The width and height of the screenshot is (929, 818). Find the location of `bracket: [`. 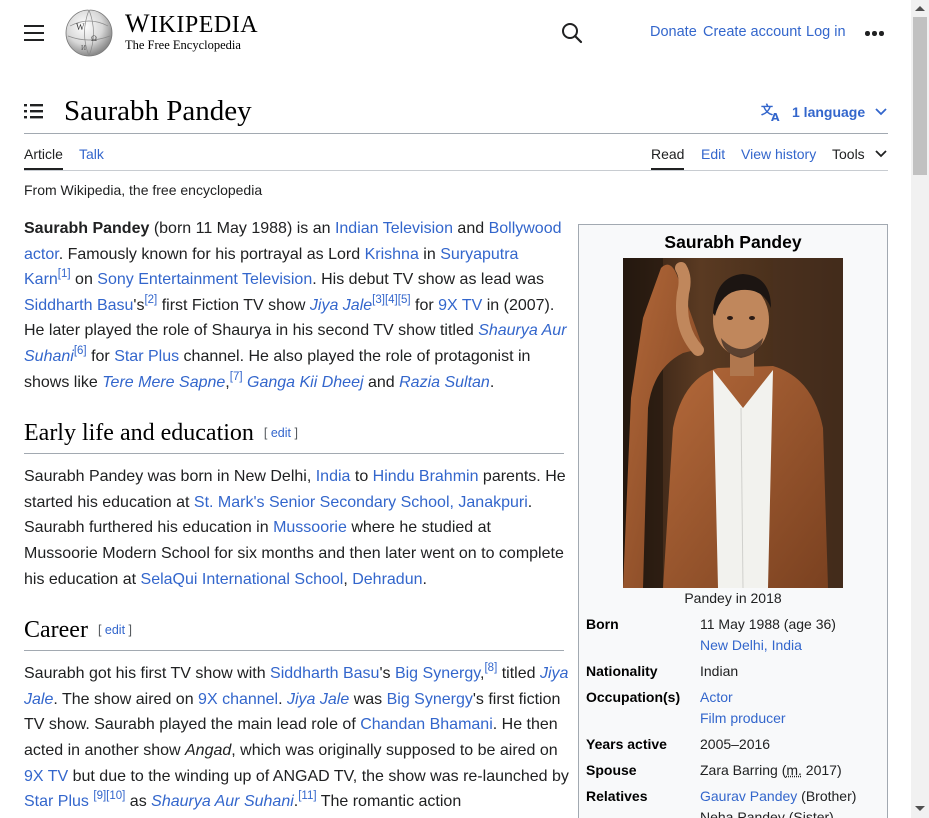

bracket: [ is located at coordinates (267, 433).